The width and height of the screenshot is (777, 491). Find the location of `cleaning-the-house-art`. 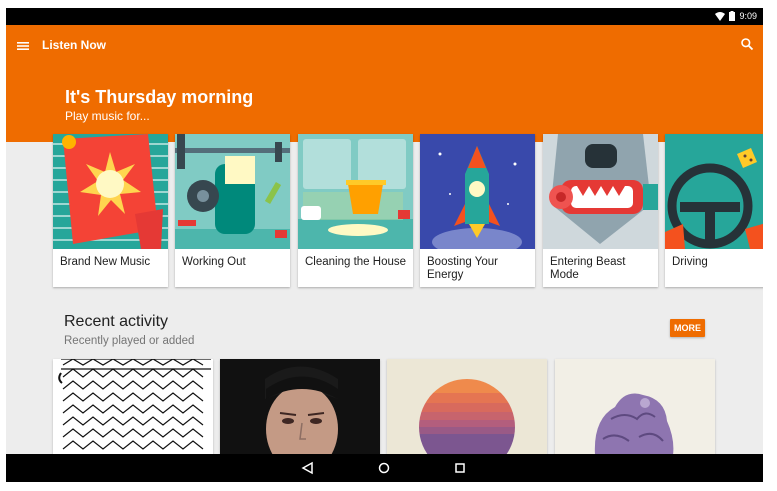

cleaning-the-house-art is located at coordinates (355, 191).